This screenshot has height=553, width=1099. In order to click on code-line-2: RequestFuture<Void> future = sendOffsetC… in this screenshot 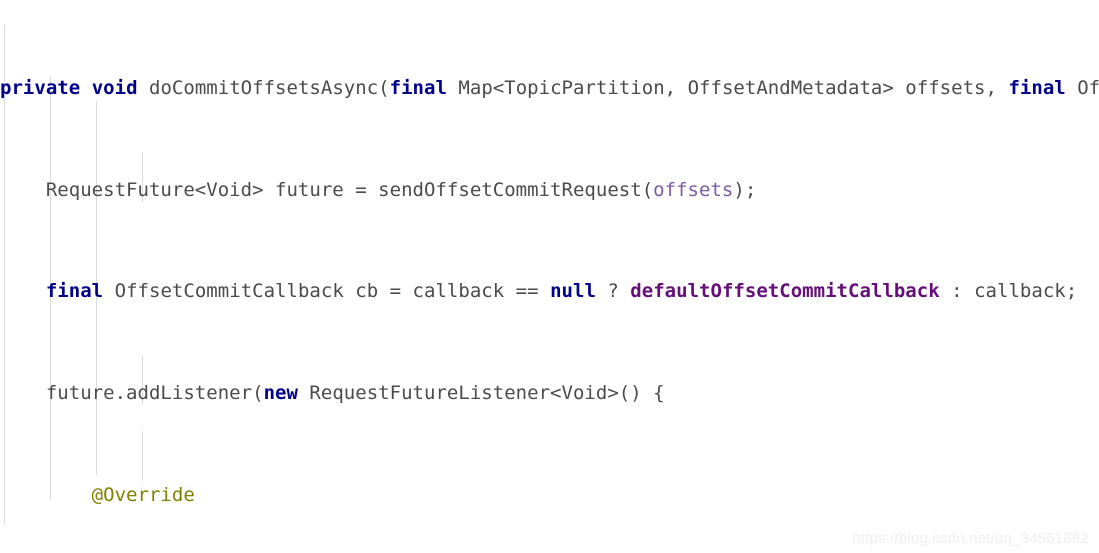, I will do `click(549, 190)`.